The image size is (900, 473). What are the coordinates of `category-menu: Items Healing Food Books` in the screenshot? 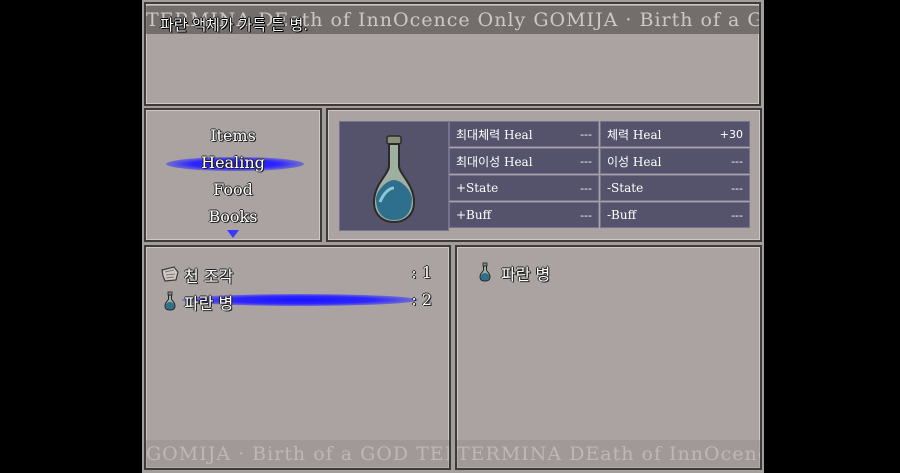 It's located at (233, 175).